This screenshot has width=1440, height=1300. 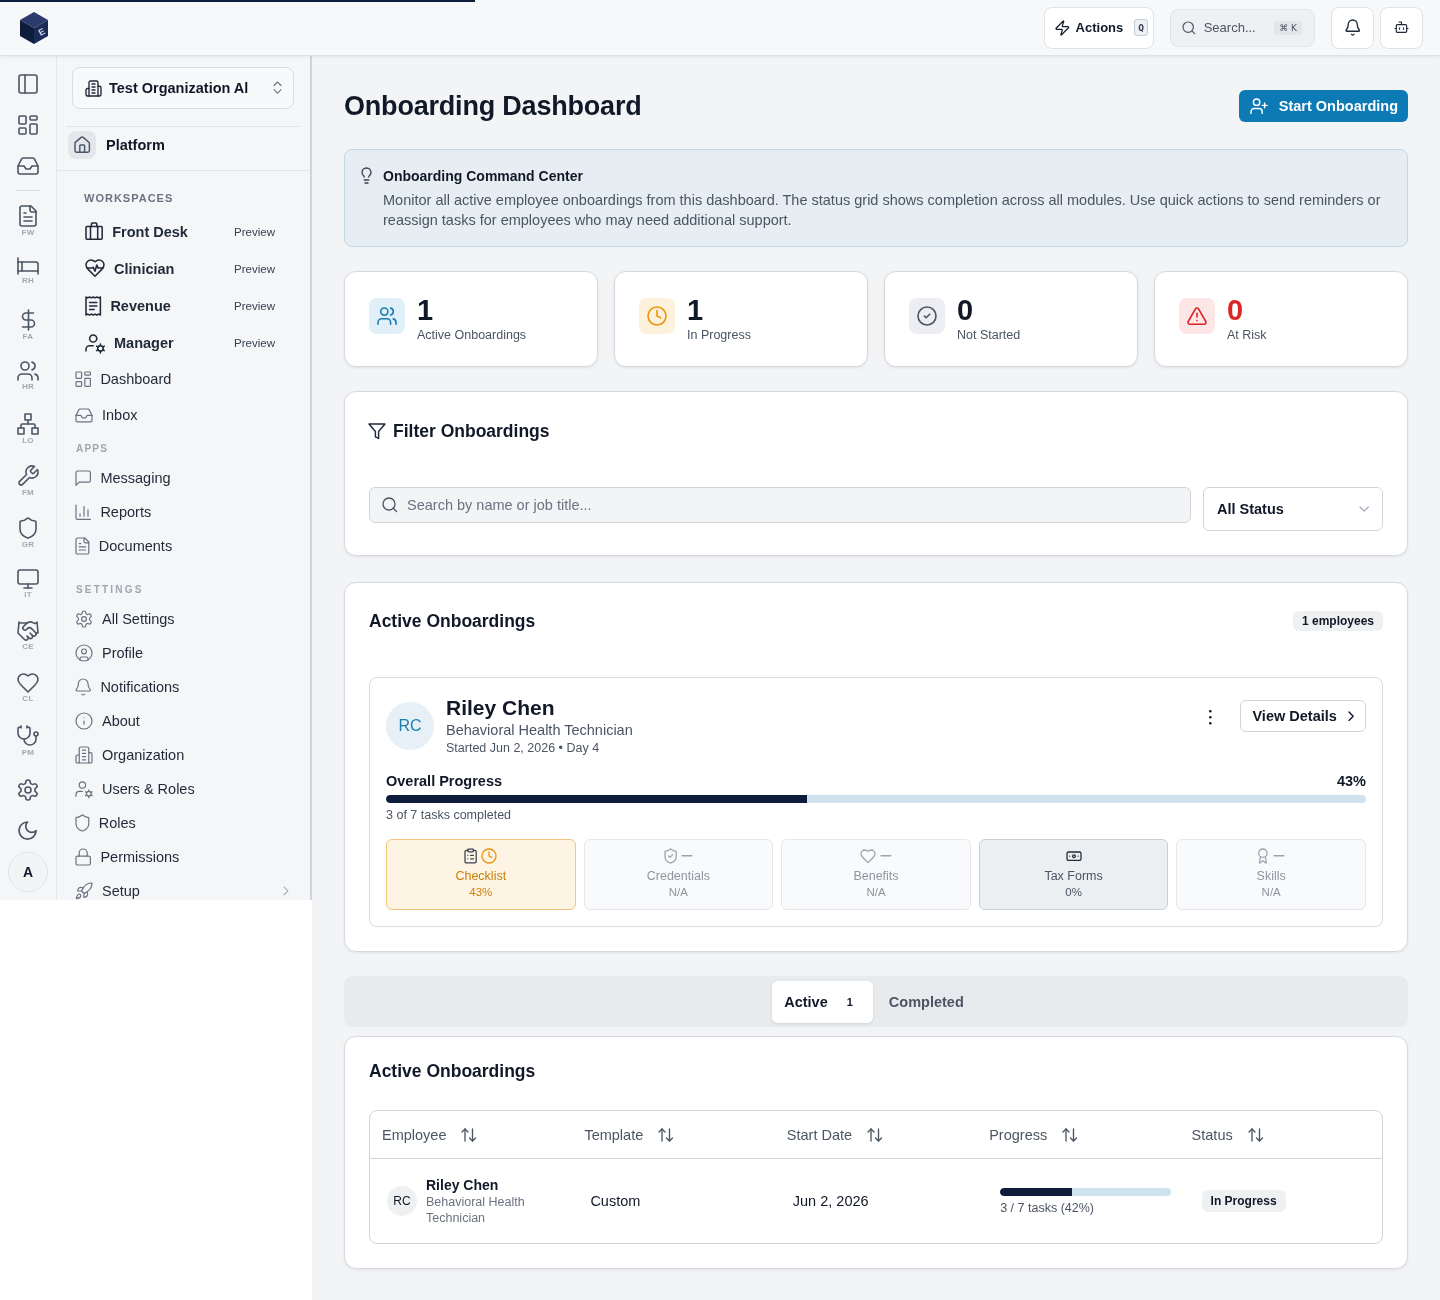 What do you see at coordinates (84, 891) in the screenshot?
I see `rocket-icon` at bounding box center [84, 891].